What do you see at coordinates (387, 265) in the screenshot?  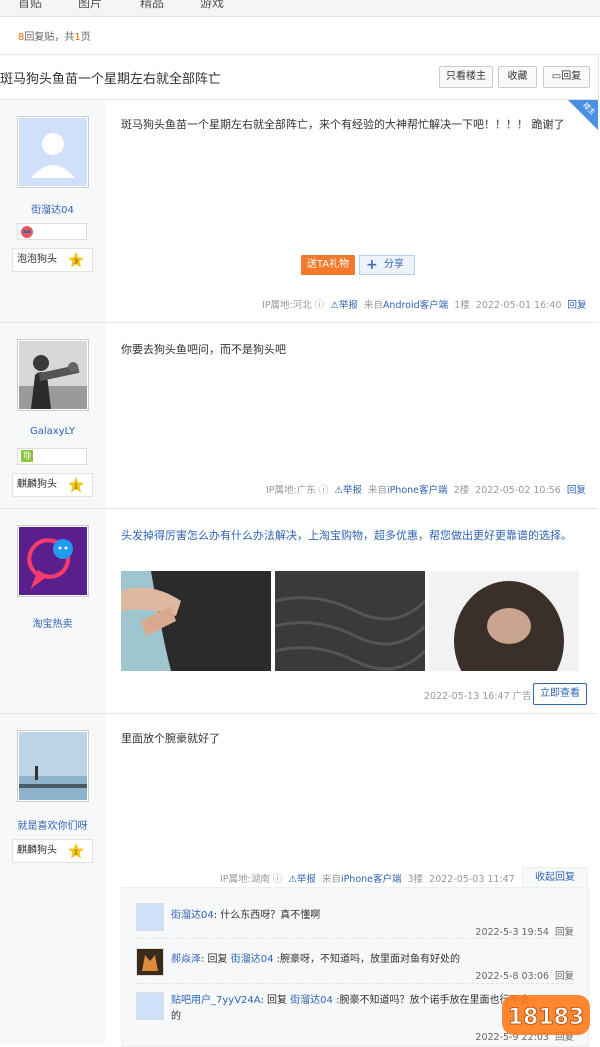 I see `share-button: + 分享` at bounding box center [387, 265].